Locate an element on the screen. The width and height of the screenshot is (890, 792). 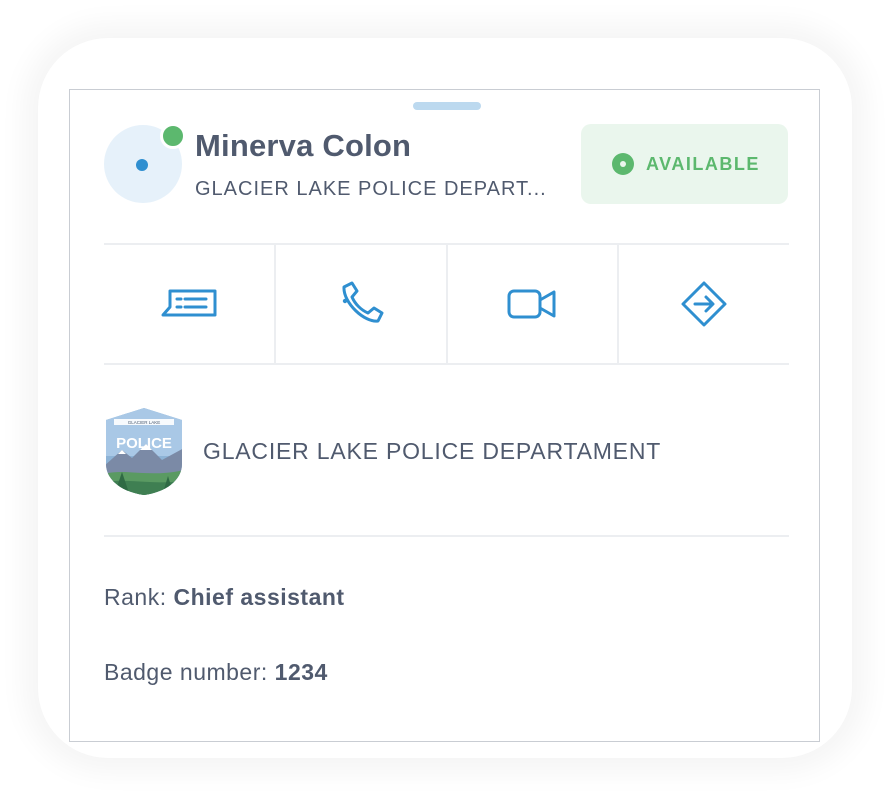
contact-name: Minerva Colon is located at coordinates (303, 145).